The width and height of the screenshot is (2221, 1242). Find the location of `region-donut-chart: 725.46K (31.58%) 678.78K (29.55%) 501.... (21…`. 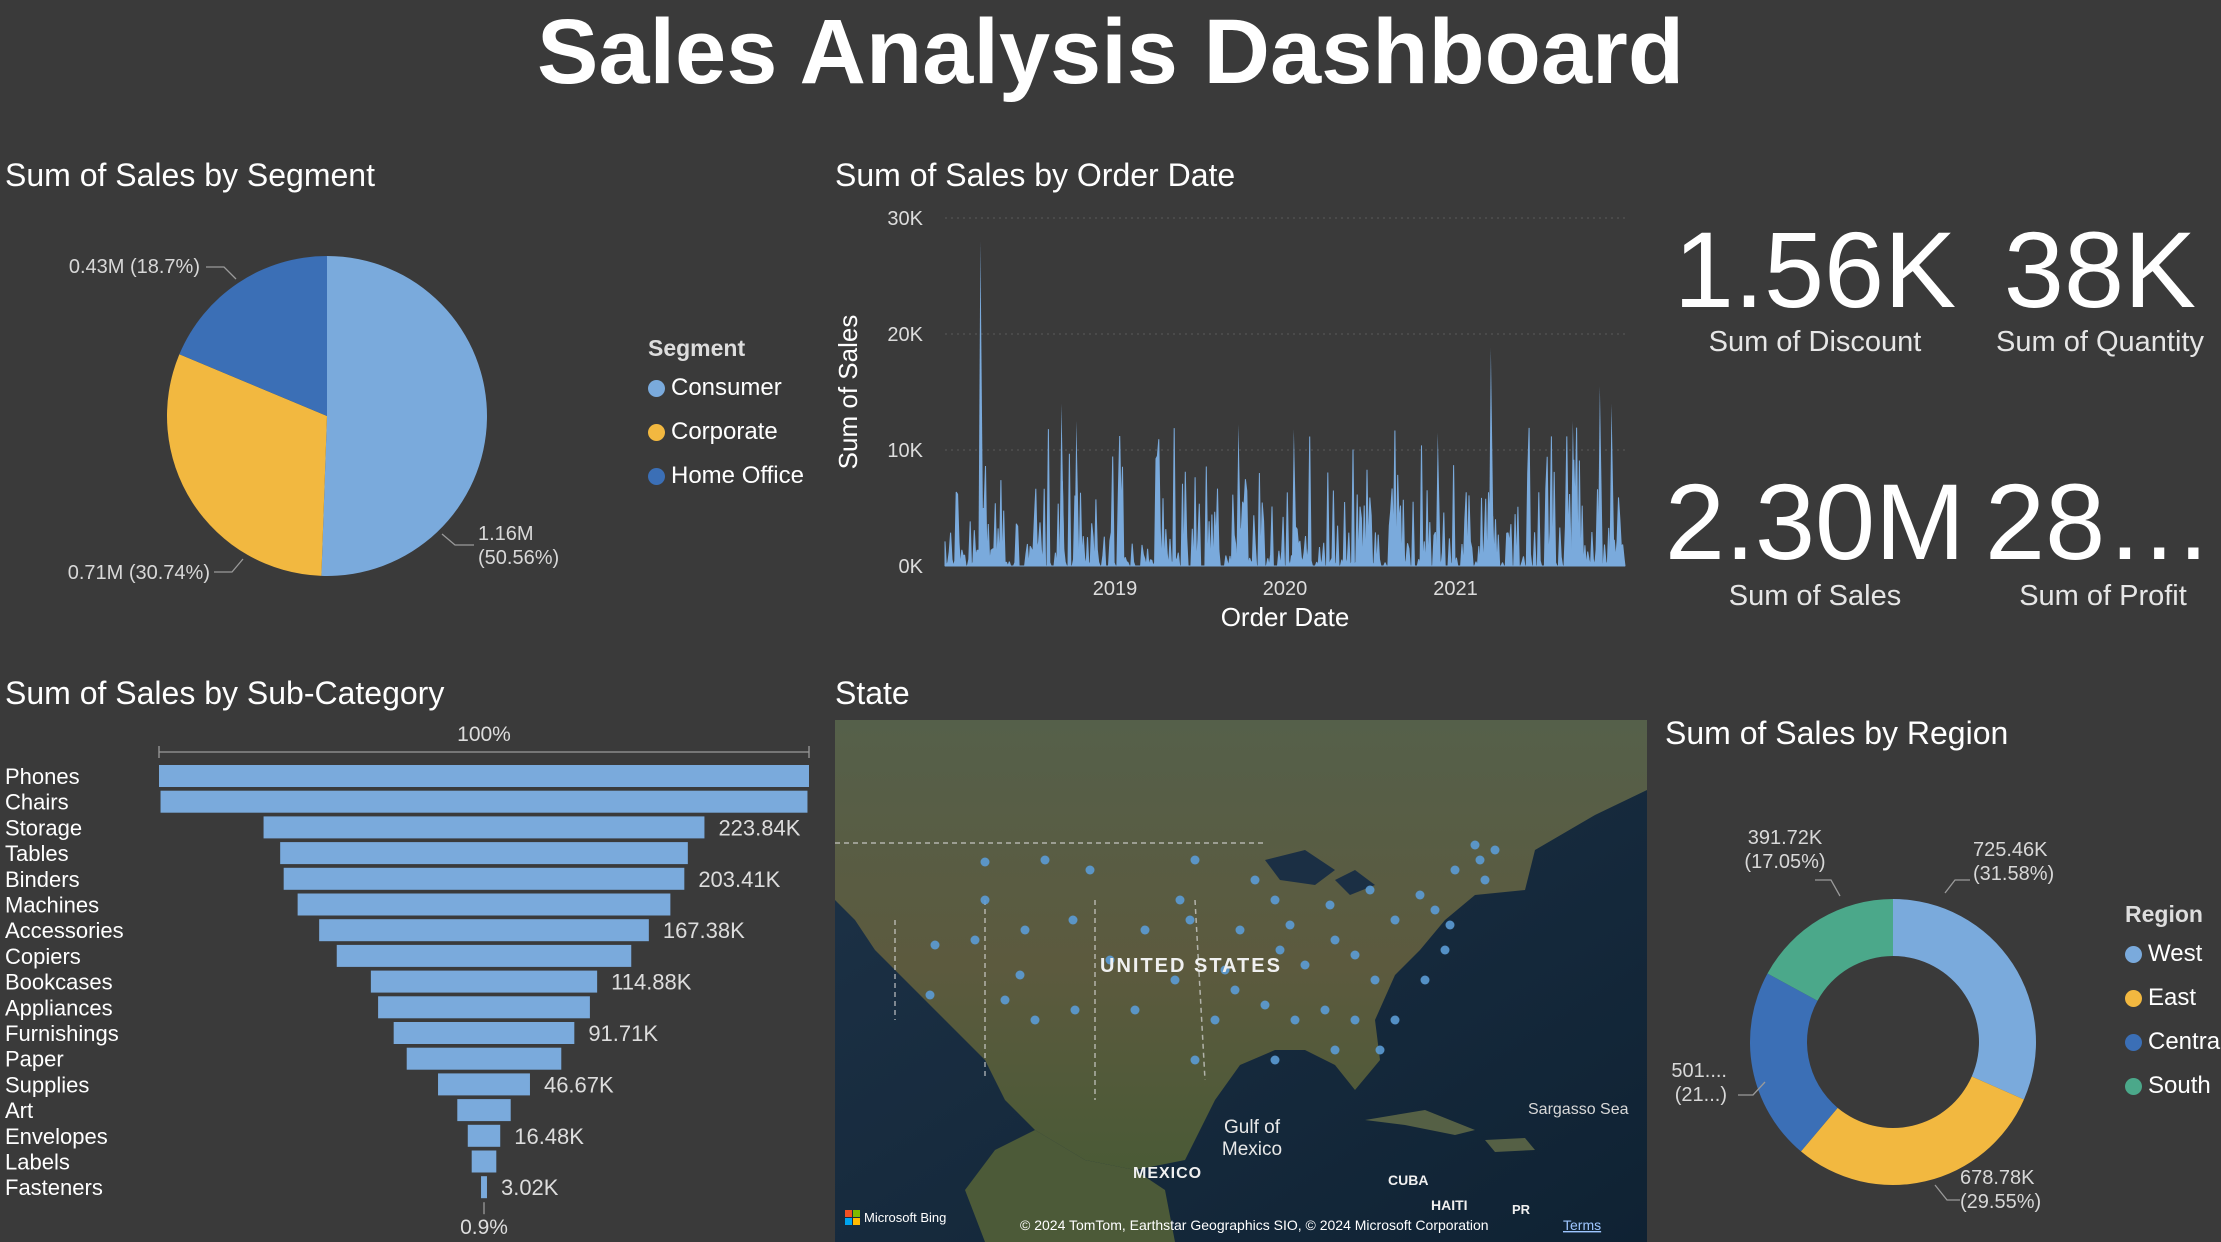

region-donut-chart: 725.46K (31.58%) 678.78K (29.55%) 501.... (21… is located at coordinates (1875, 1000).